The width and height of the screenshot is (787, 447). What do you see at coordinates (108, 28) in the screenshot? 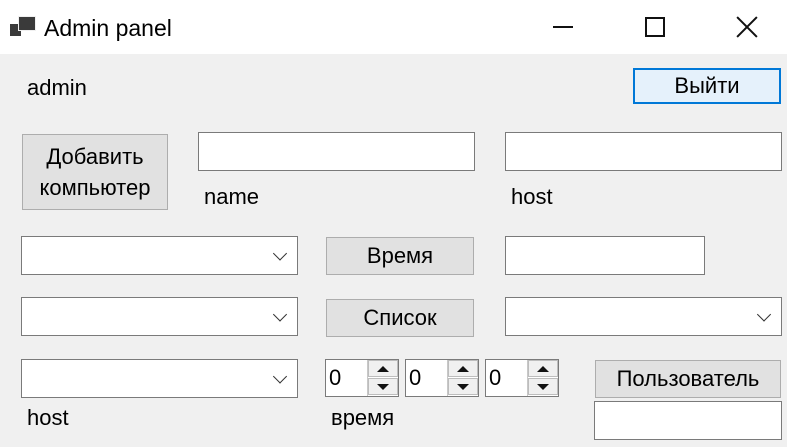
I see `window-title: Admin panel` at bounding box center [108, 28].